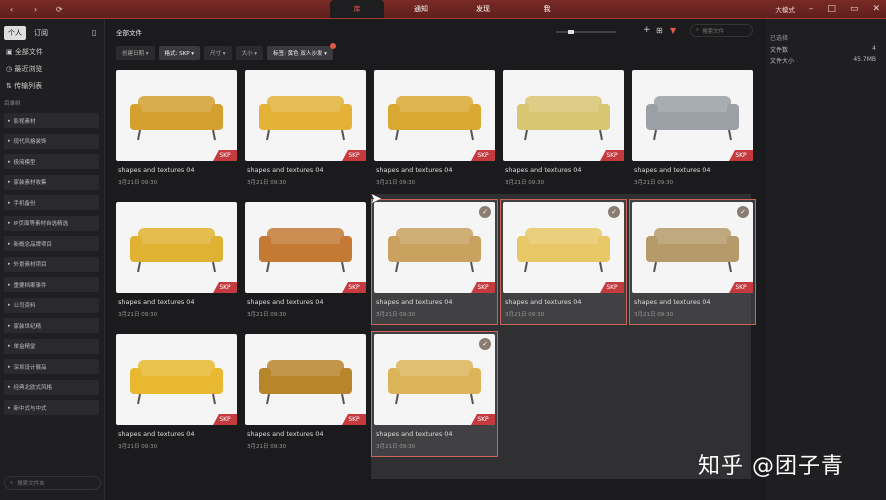 The height and width of the screenshot is (500, 886). I want to click on page-title: 全部文件, so click(129, 33).